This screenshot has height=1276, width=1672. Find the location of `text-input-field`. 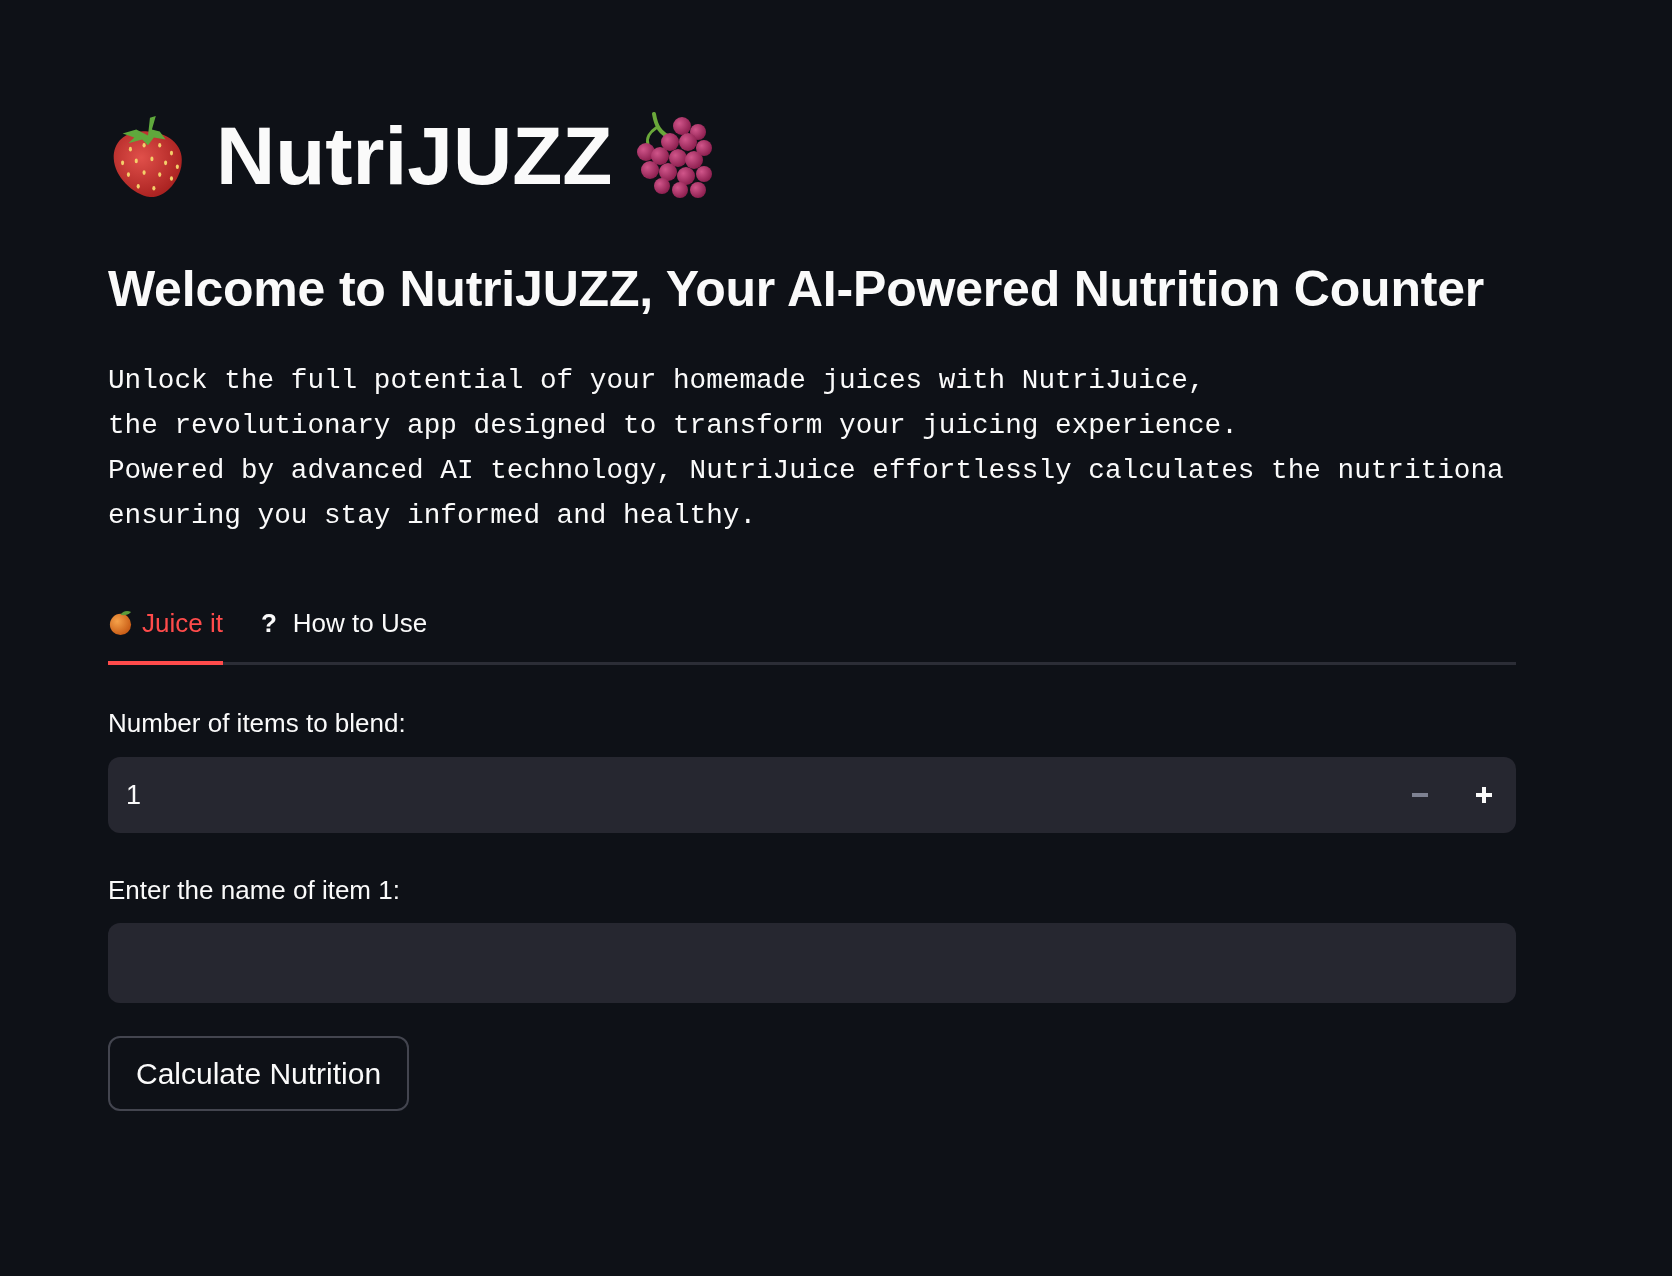

text-input-field is located at coordinates (812, 963).